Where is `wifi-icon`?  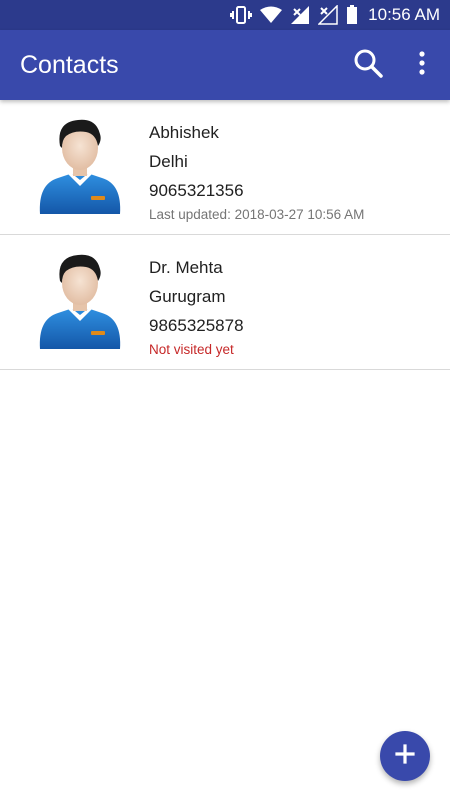 wifi-icon is located at coordinates (271, 15).